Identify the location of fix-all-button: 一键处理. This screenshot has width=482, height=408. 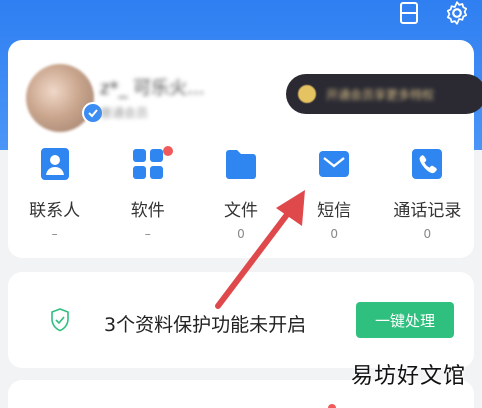
(405, 320).